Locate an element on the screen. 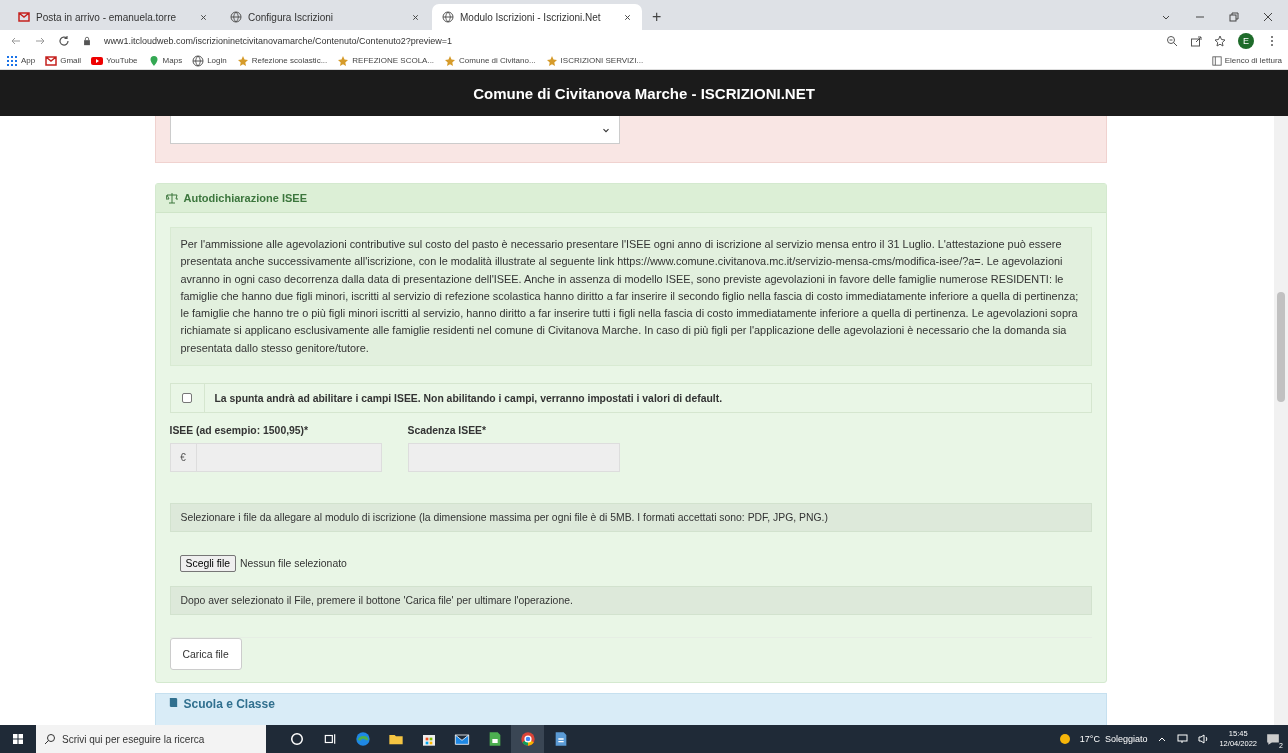 The width and height of the screenshot is (1288, 753). grid-icon is located at coordinates (12, 60).